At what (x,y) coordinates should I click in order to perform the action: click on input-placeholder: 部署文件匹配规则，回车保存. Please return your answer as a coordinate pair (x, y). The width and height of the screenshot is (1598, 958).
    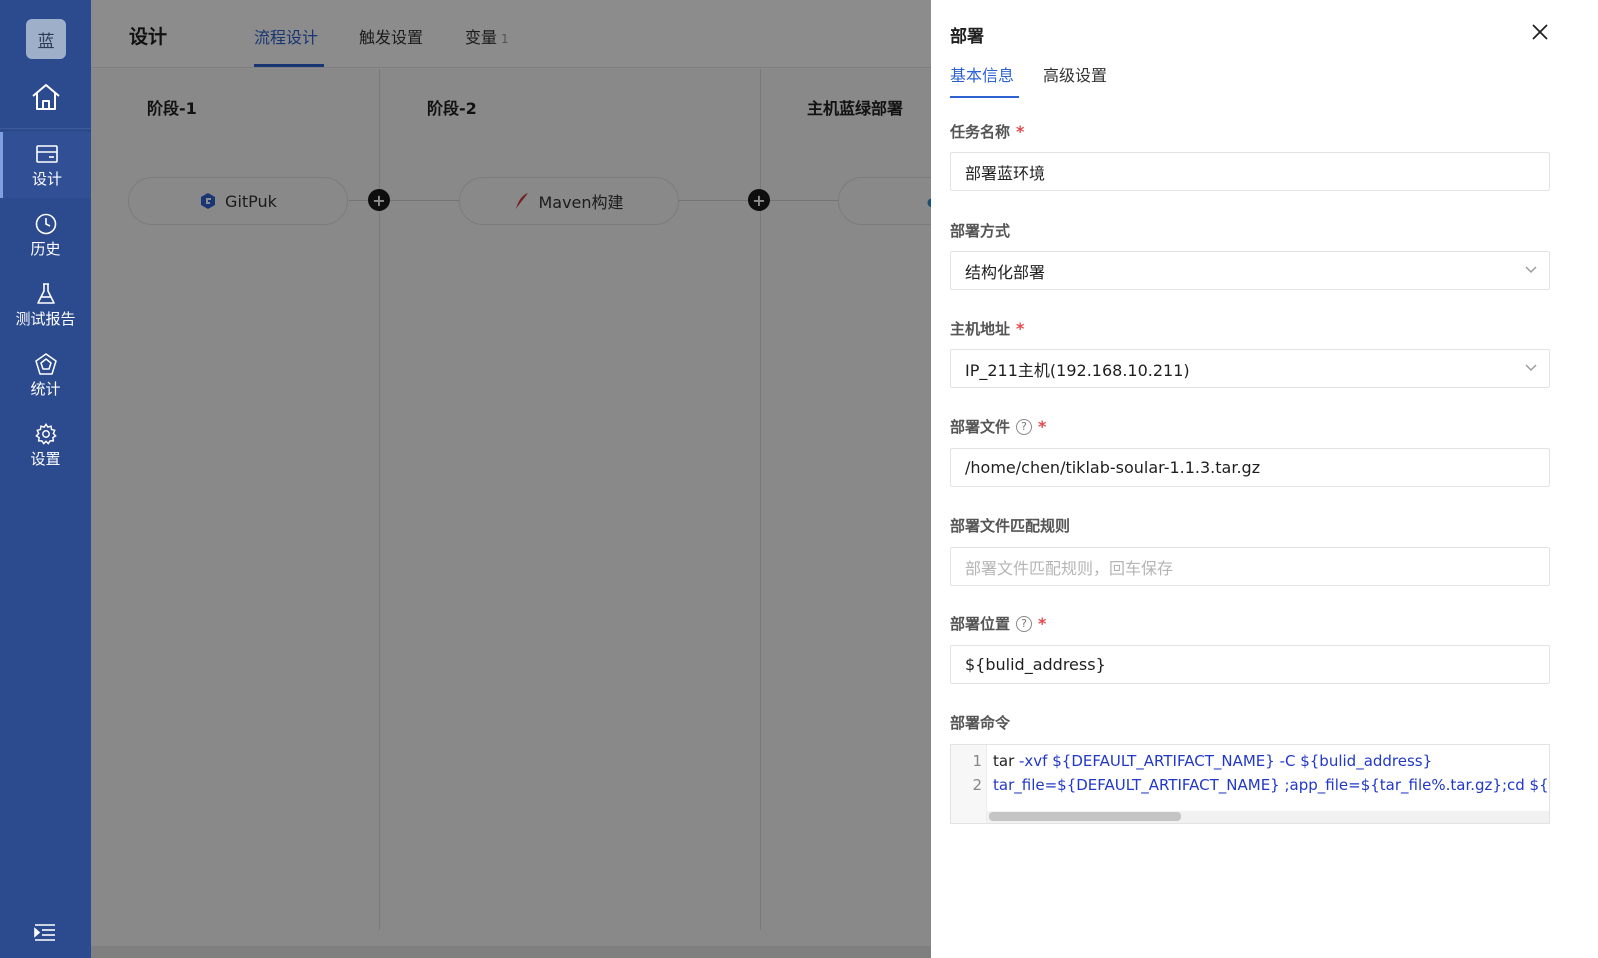
    Looking at the image, I should click on (1069, 568).